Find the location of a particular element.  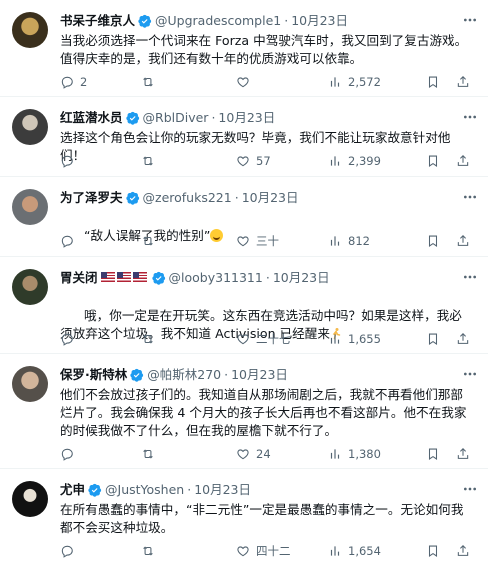

views-button: 812 is located at coordinates (349, 241).